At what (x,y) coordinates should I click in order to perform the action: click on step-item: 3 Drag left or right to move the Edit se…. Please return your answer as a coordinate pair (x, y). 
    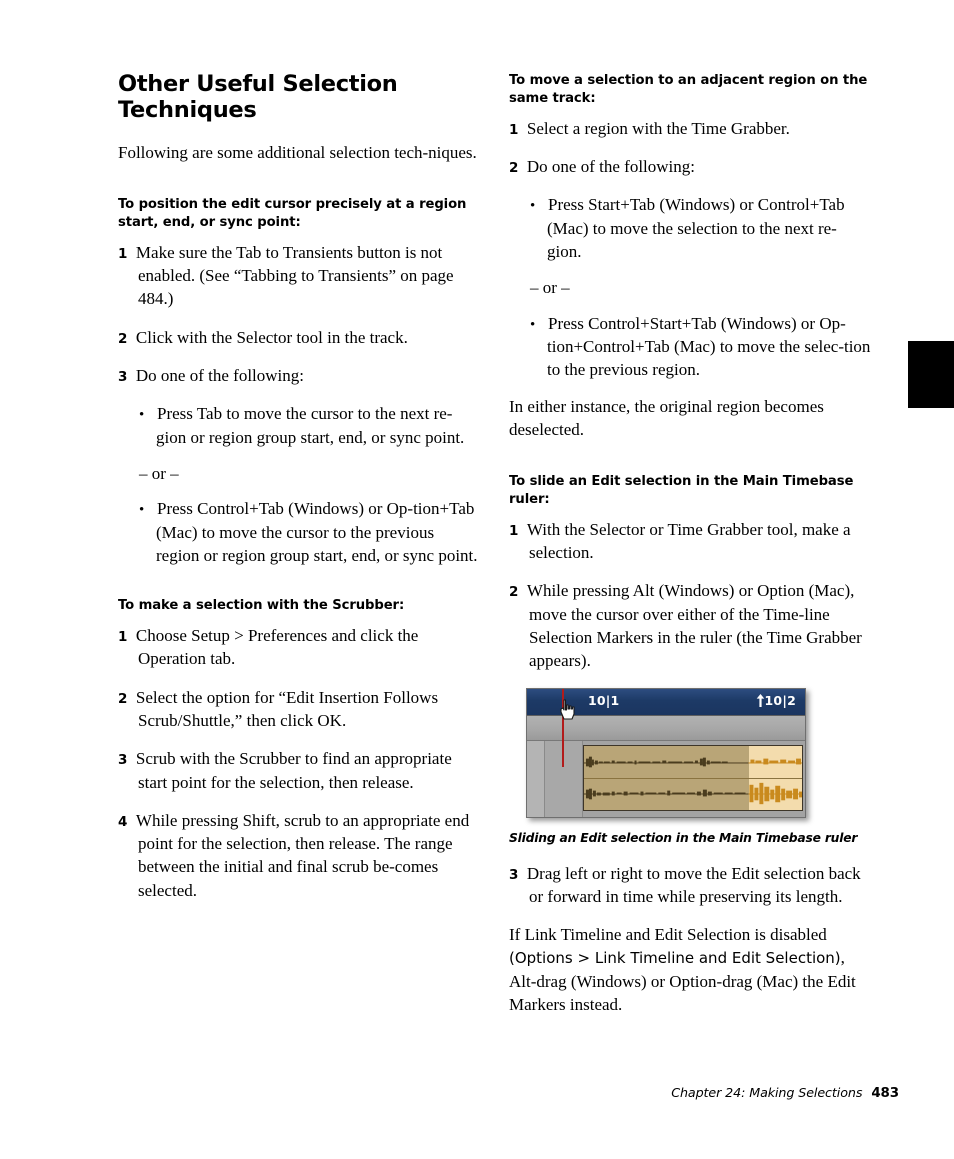
    Looking at the image, I should click on (690, 885).